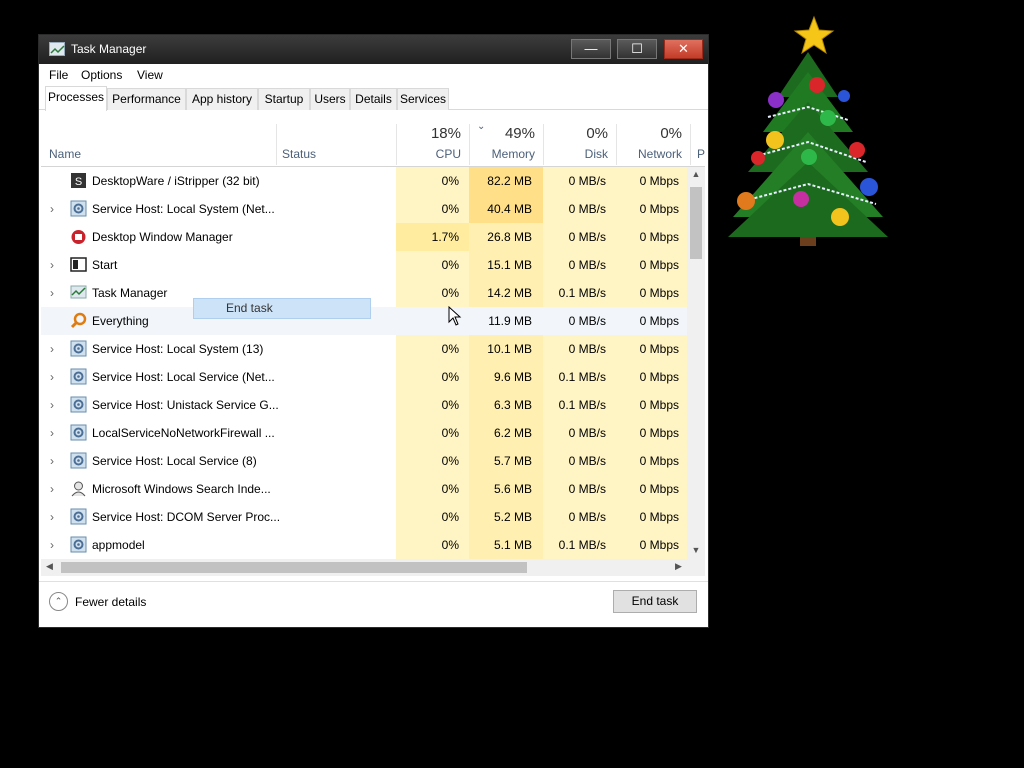  Describe the element at coordinates (78, 264) in the screenshot. I see `start-icon` at that location.